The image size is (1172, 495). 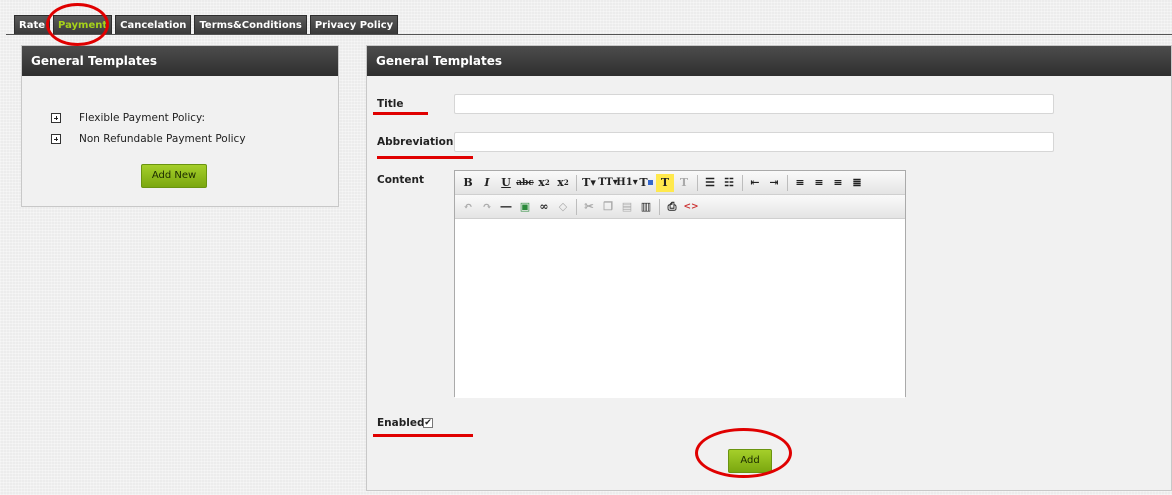 What do you see at coordinates (563, 207) in the screenshot?
I see `unlink-icon: ◇` at bounding box center [563, 207].